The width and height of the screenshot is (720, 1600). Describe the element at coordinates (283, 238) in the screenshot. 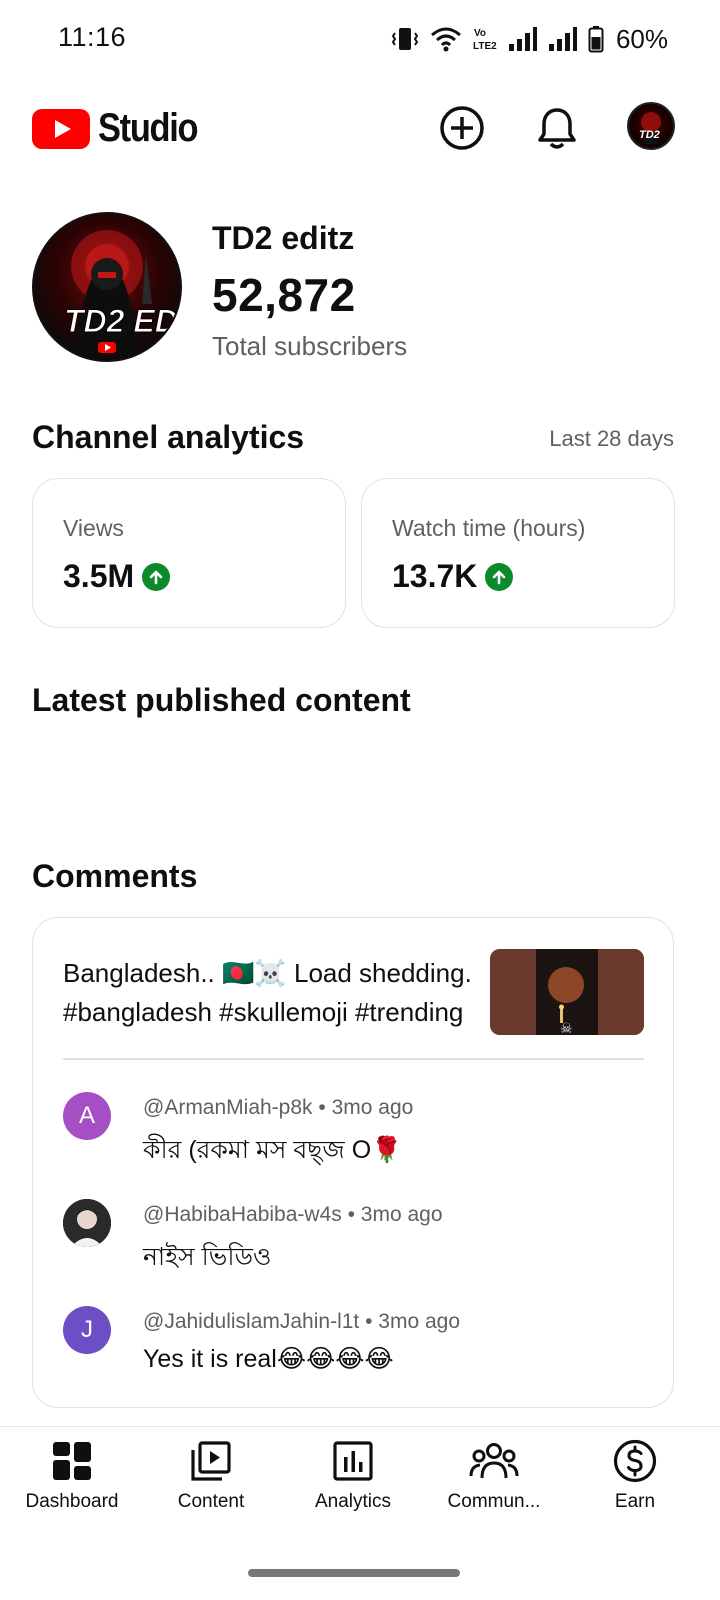

I see `channel-name: TD2 editz` at that location.